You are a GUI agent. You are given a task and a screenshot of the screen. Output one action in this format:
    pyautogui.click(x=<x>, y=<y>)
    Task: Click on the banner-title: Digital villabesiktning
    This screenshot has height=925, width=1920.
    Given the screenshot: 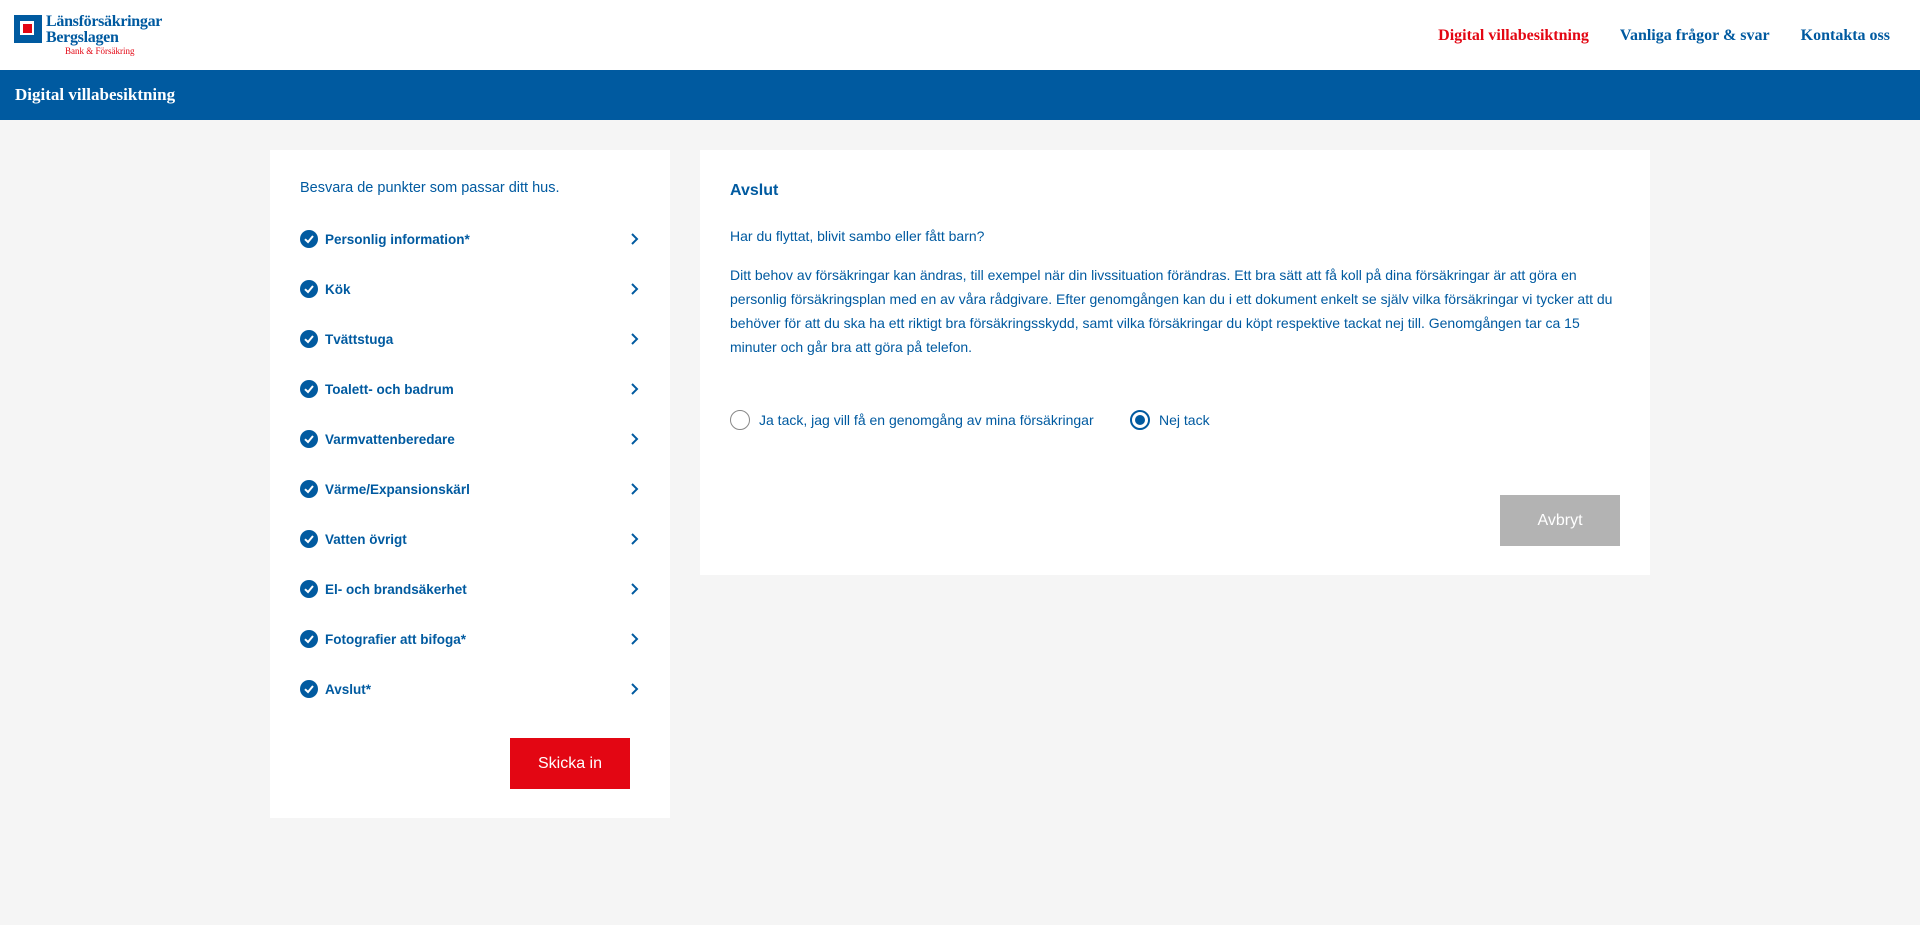 What is the action you would take?
    pyautogui.click(x=95, y=94)
    